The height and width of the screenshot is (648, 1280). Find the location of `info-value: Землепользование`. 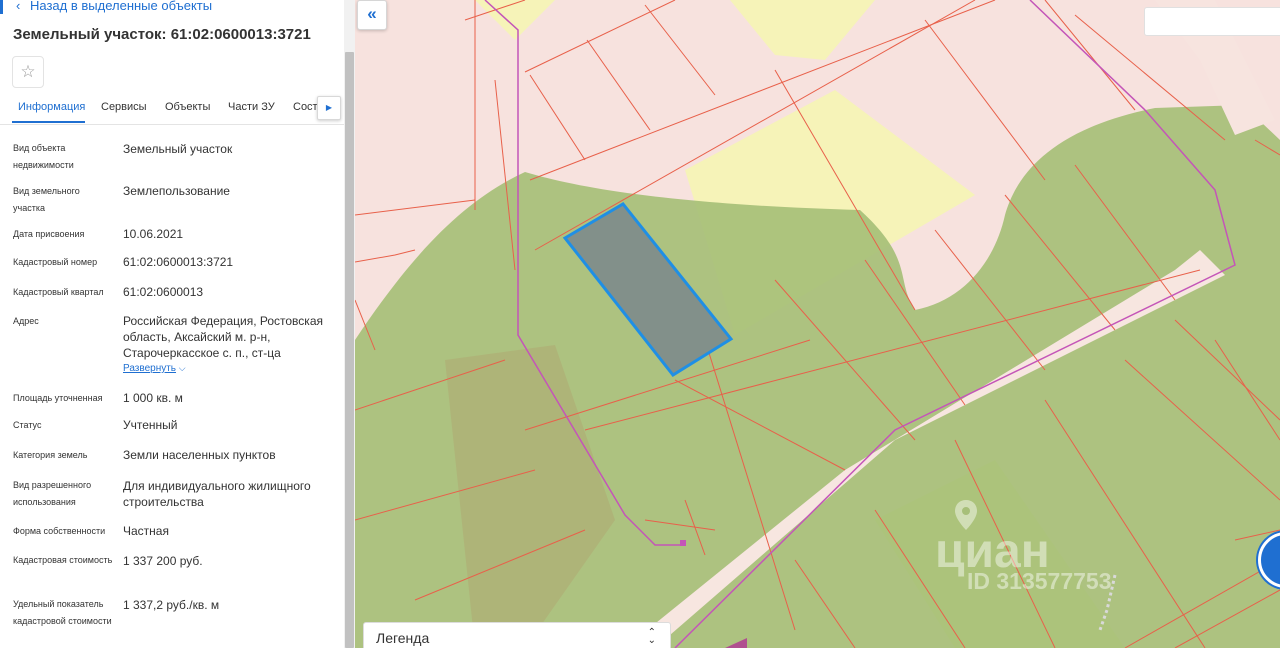

info-value: Землепользование is located at coordinates (176, 191).